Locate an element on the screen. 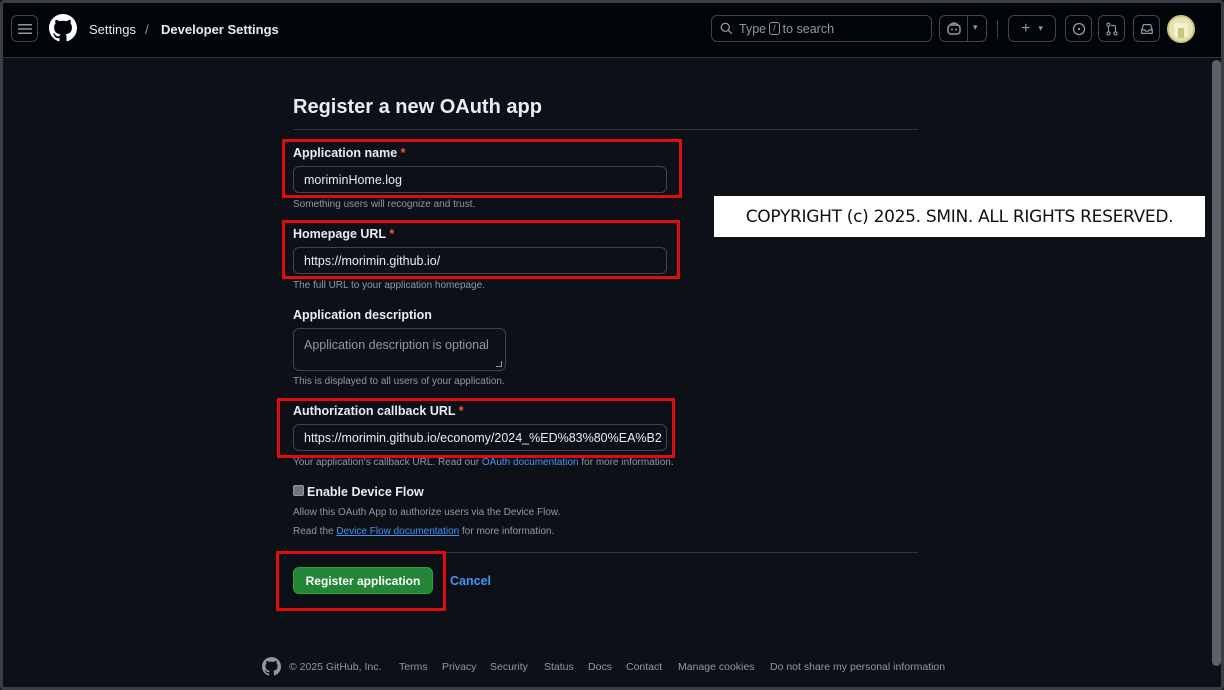 The image size is (1224, 690). copilot-icon is located at coordinates (954, 28).